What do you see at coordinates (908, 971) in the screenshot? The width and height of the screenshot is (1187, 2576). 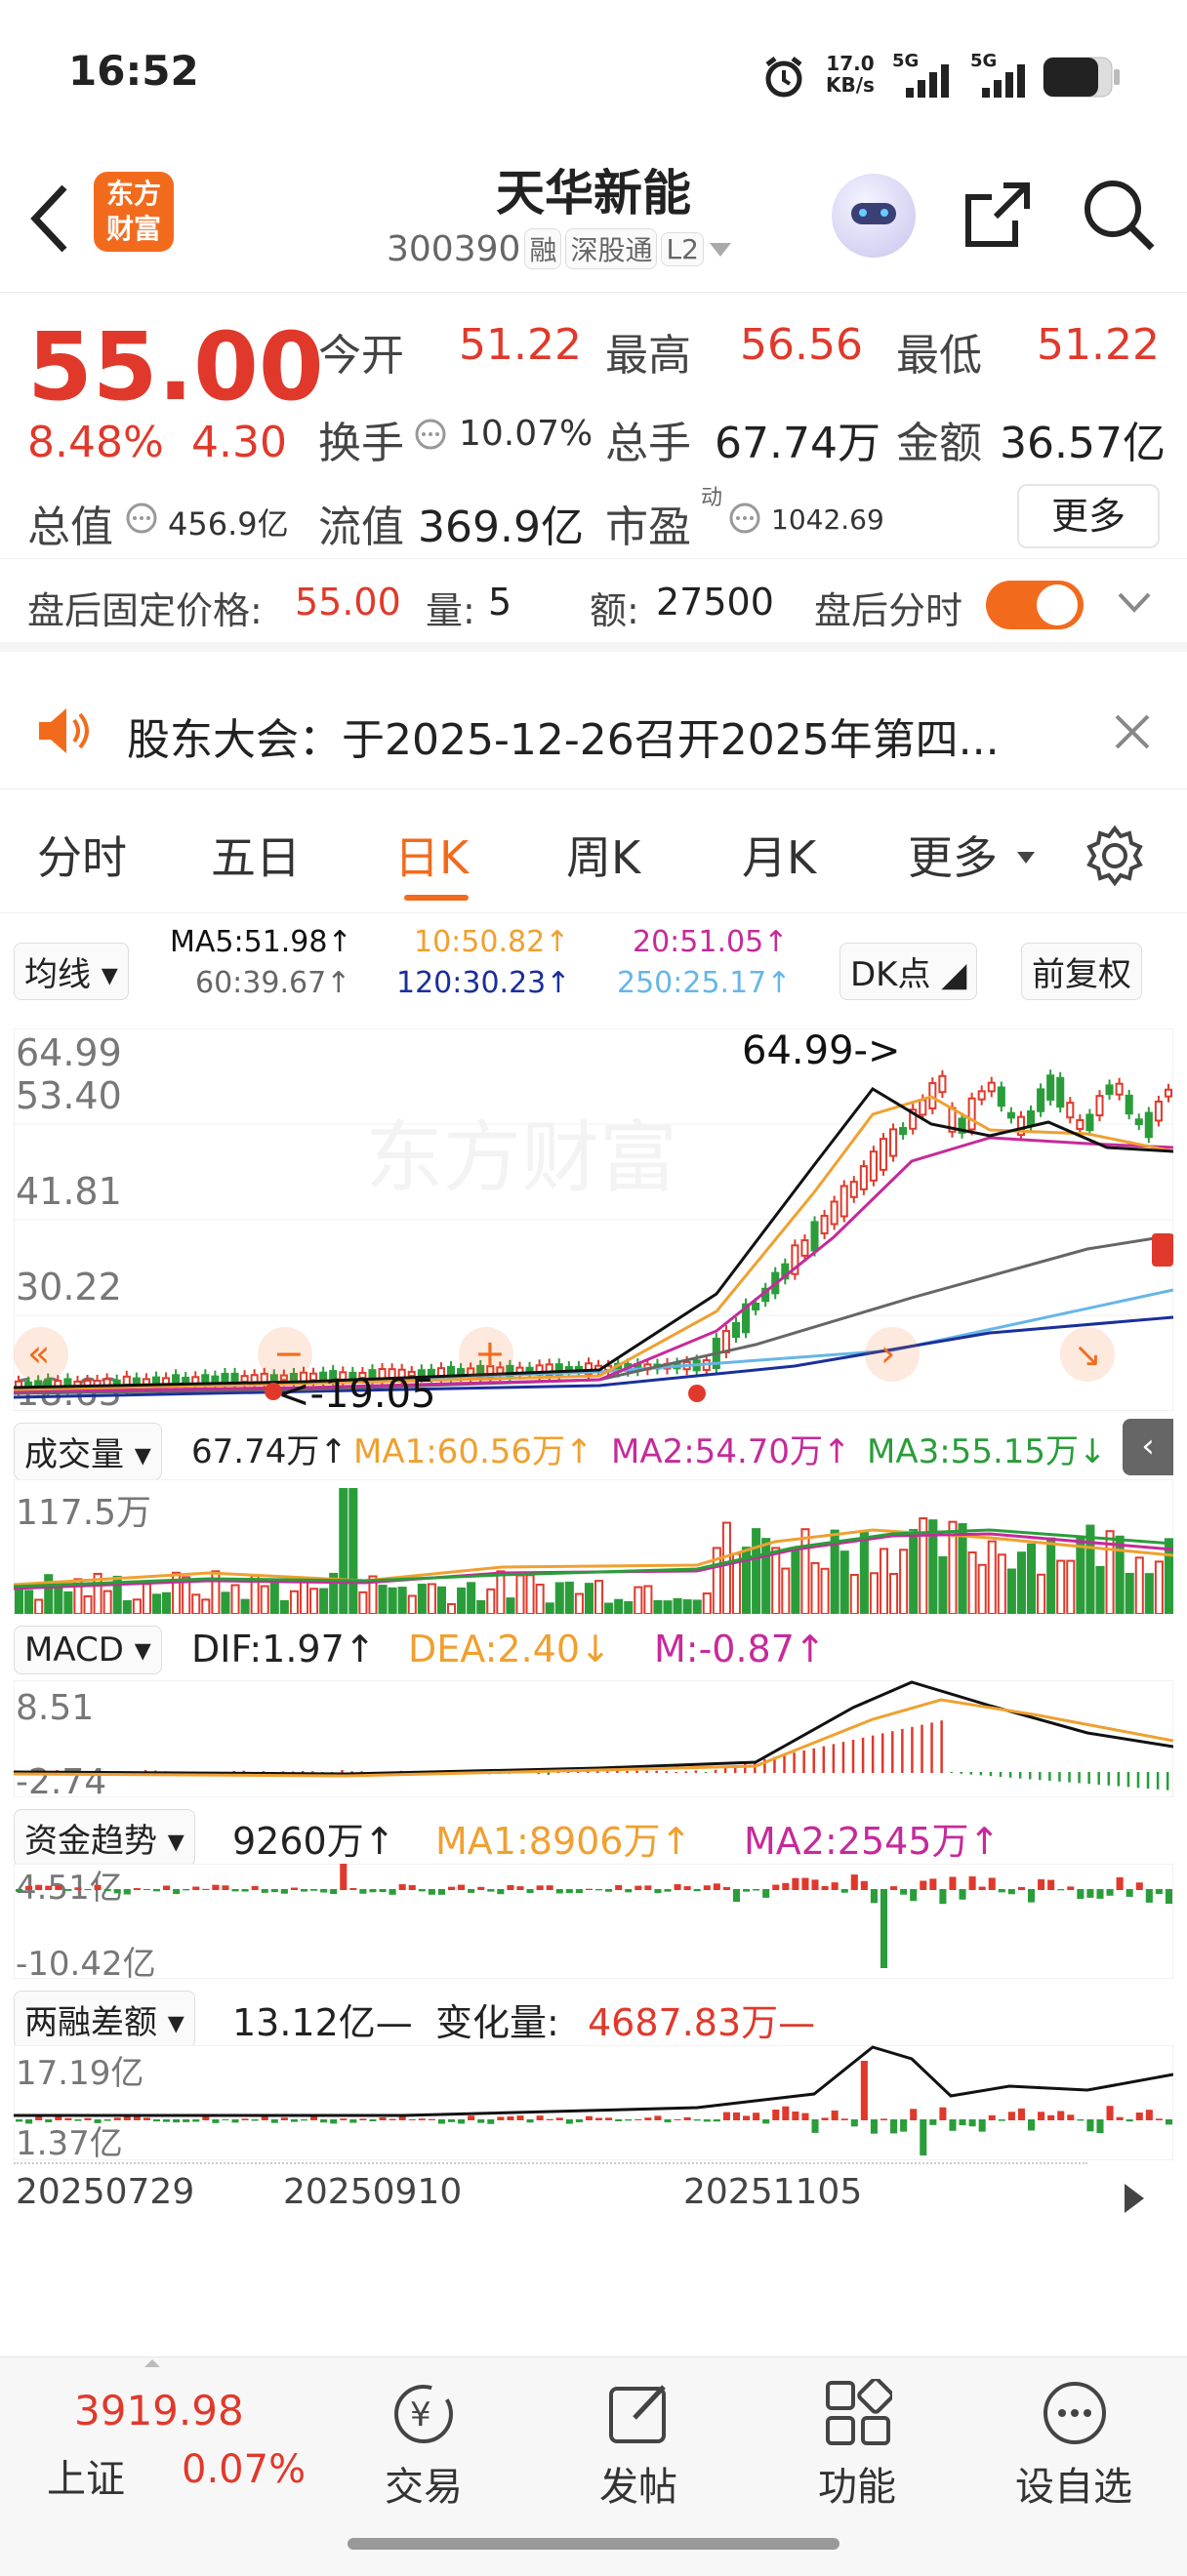 I see `dk-point-button: DK点 ◢` at bounding box center [908, 971].